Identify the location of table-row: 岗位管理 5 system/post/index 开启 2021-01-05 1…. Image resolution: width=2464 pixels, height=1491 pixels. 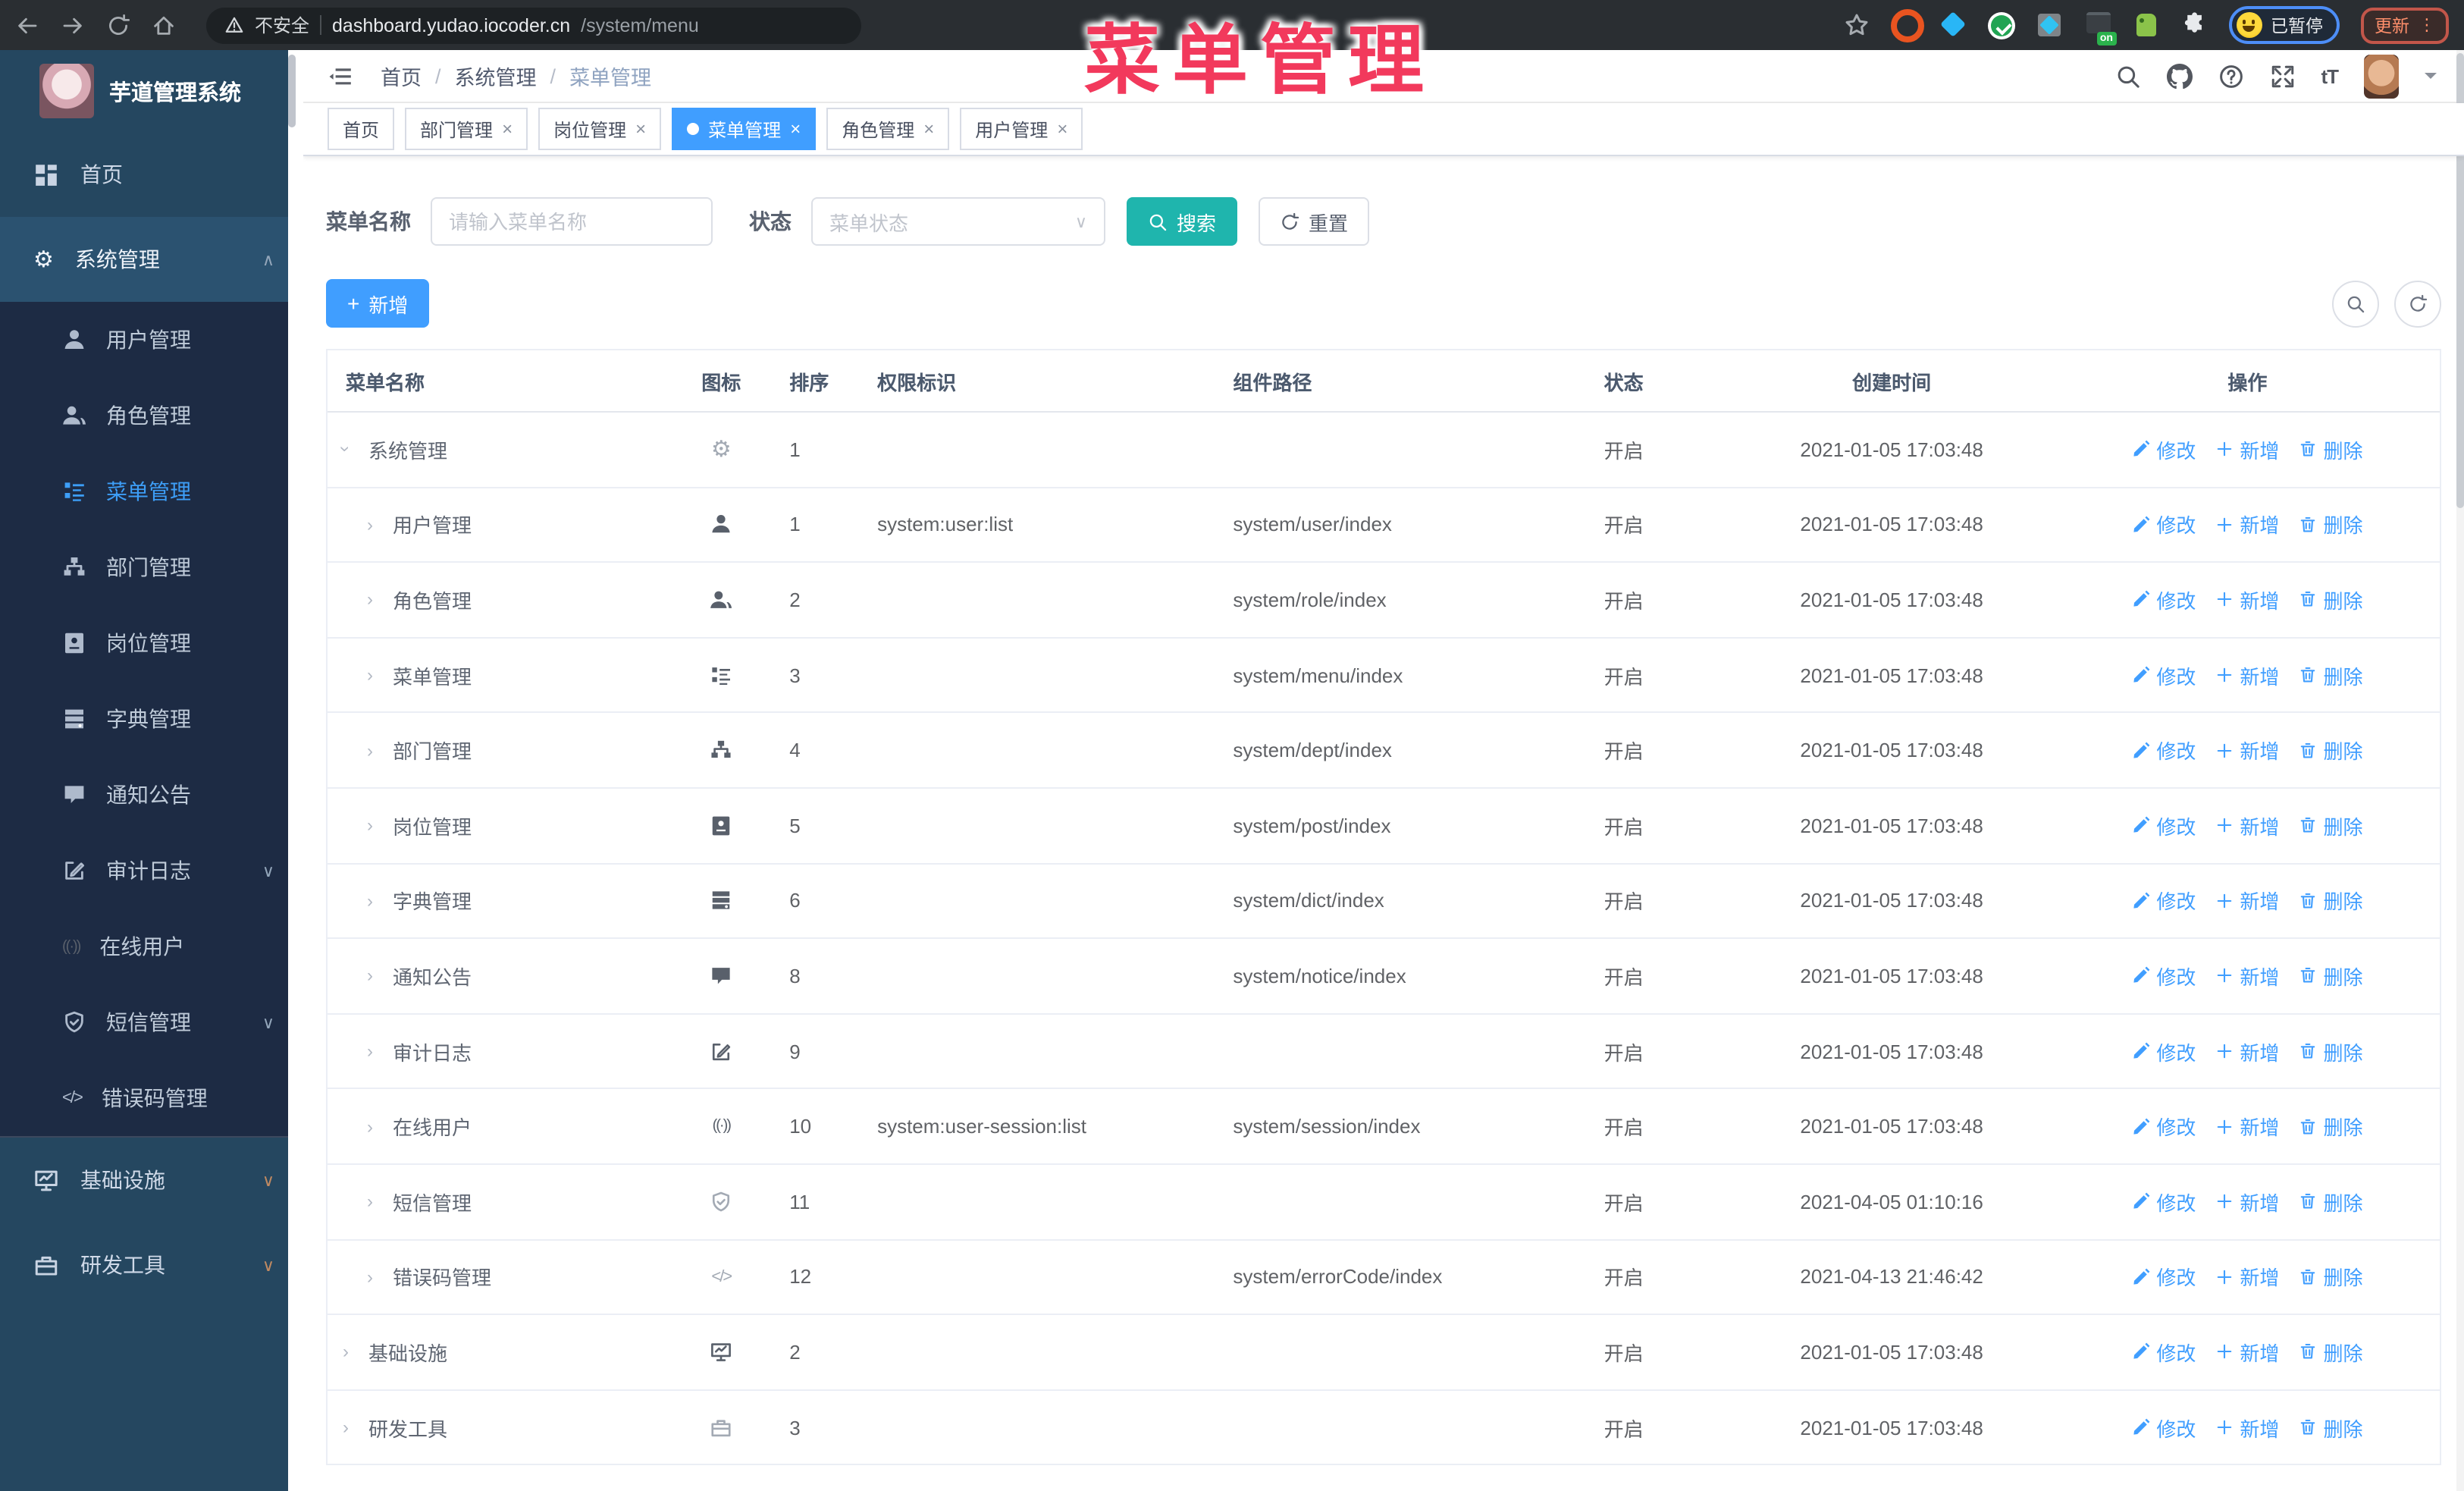
(1384, 827).